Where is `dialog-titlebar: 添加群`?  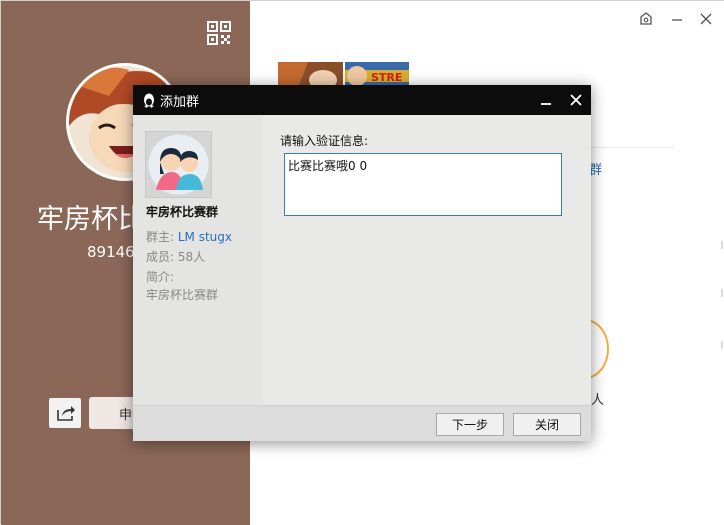
dialog-titlebar: 添加群 is located at coordinates (362, 100).